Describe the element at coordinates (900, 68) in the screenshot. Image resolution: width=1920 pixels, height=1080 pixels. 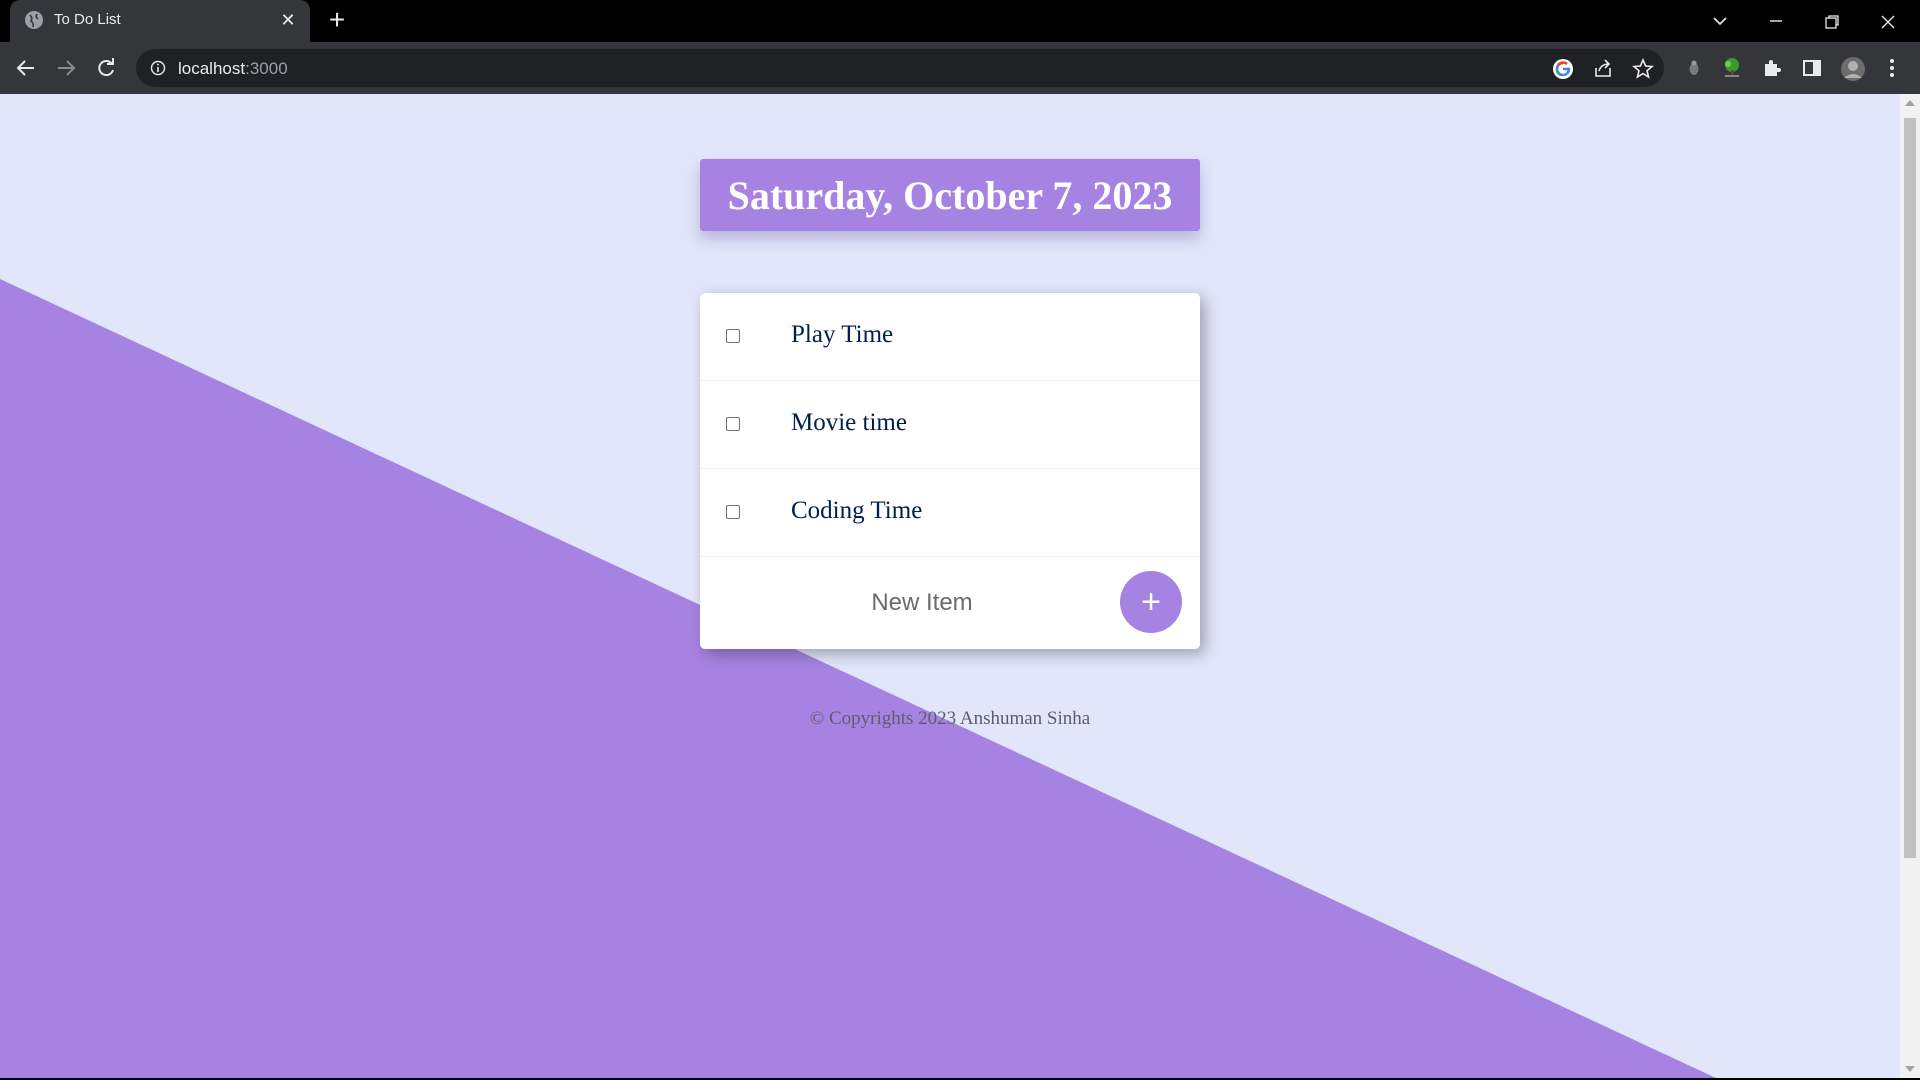
I see `address-bar: localhost:3000` at that location.